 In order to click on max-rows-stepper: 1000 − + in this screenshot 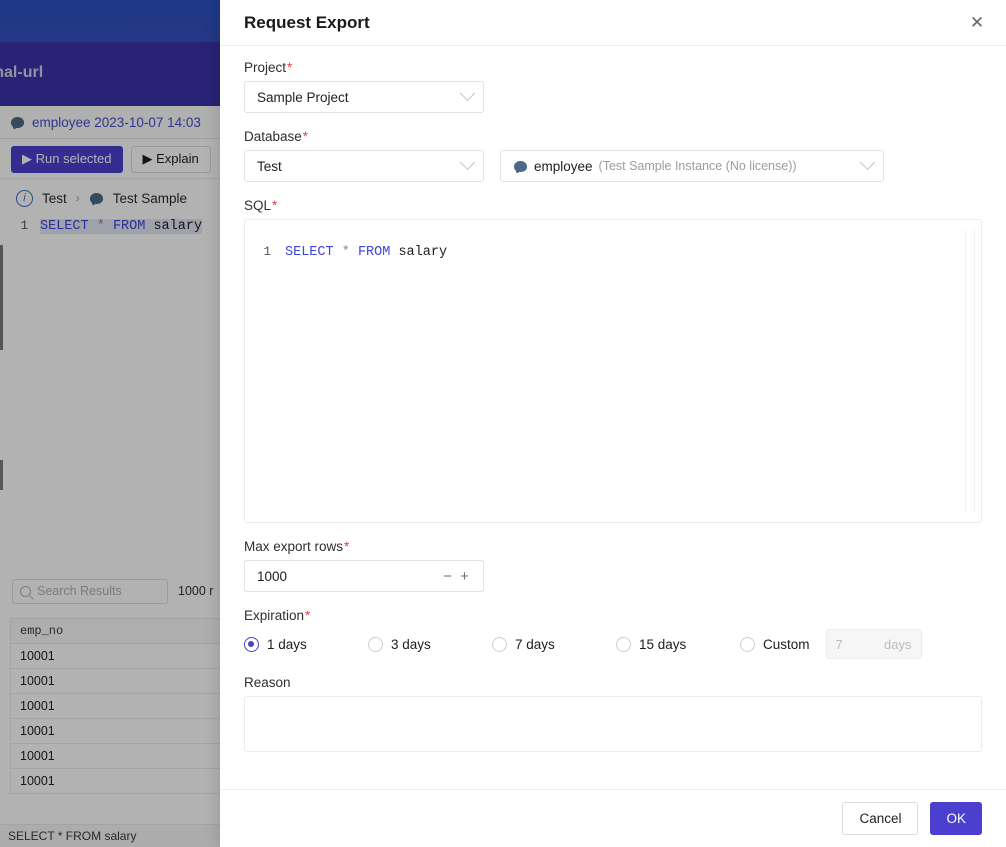, I will do `click(364, 576)`.